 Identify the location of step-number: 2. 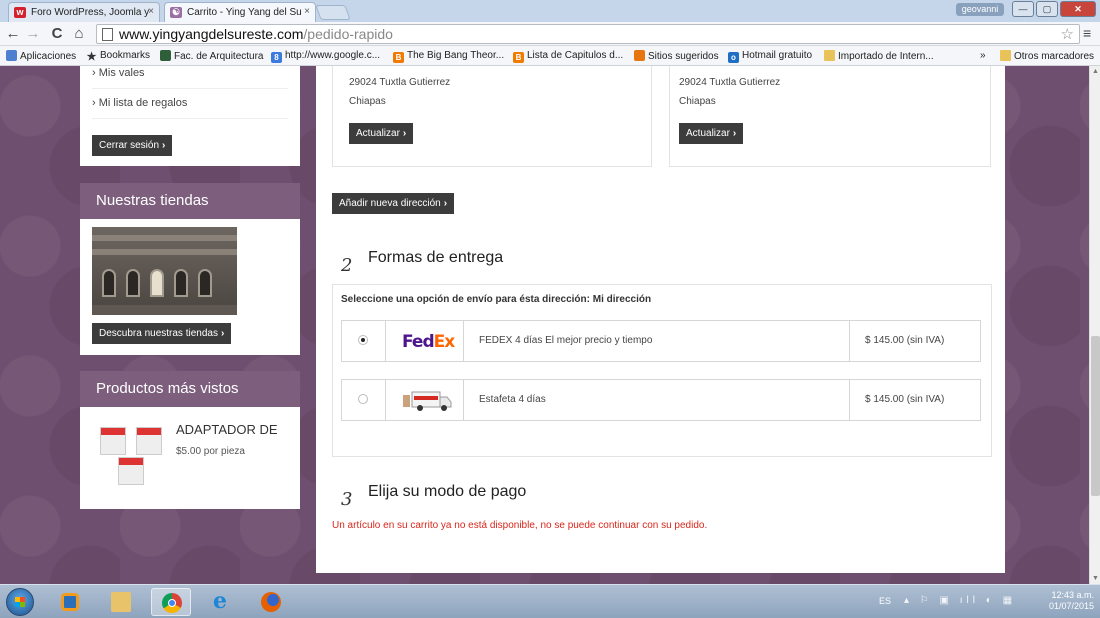
(347, 265).